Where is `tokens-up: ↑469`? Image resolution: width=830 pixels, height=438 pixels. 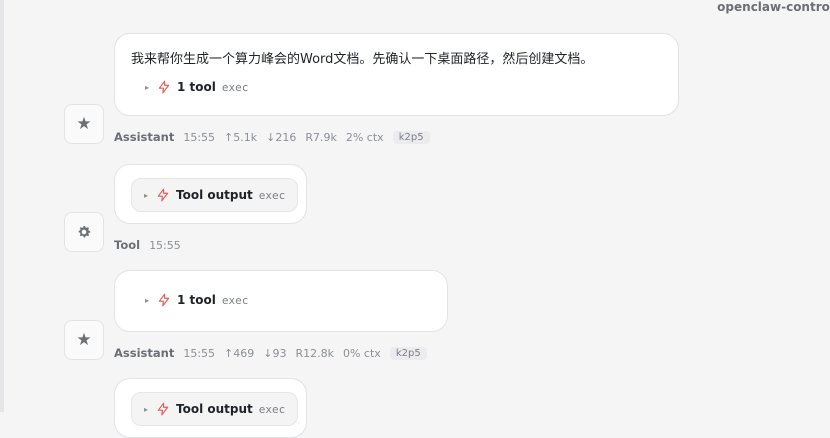
tokens-up: ↑469 is located at coordinates (239, 353).